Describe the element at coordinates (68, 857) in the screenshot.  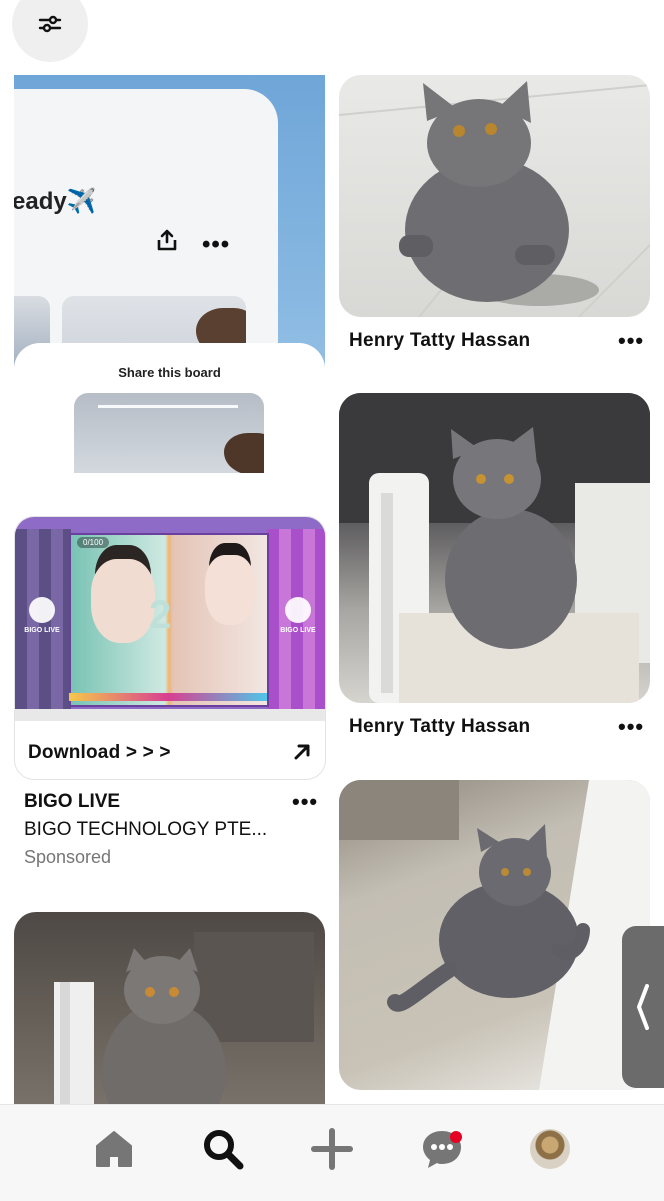
I see `sponsored-label: Sponsored` at that location.